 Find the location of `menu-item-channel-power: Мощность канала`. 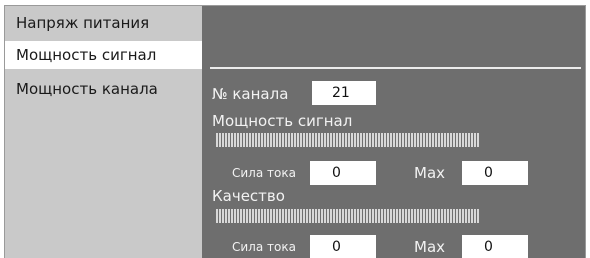

menu-item-channel-power: Мощность канала is located at coordinates (103, 89).